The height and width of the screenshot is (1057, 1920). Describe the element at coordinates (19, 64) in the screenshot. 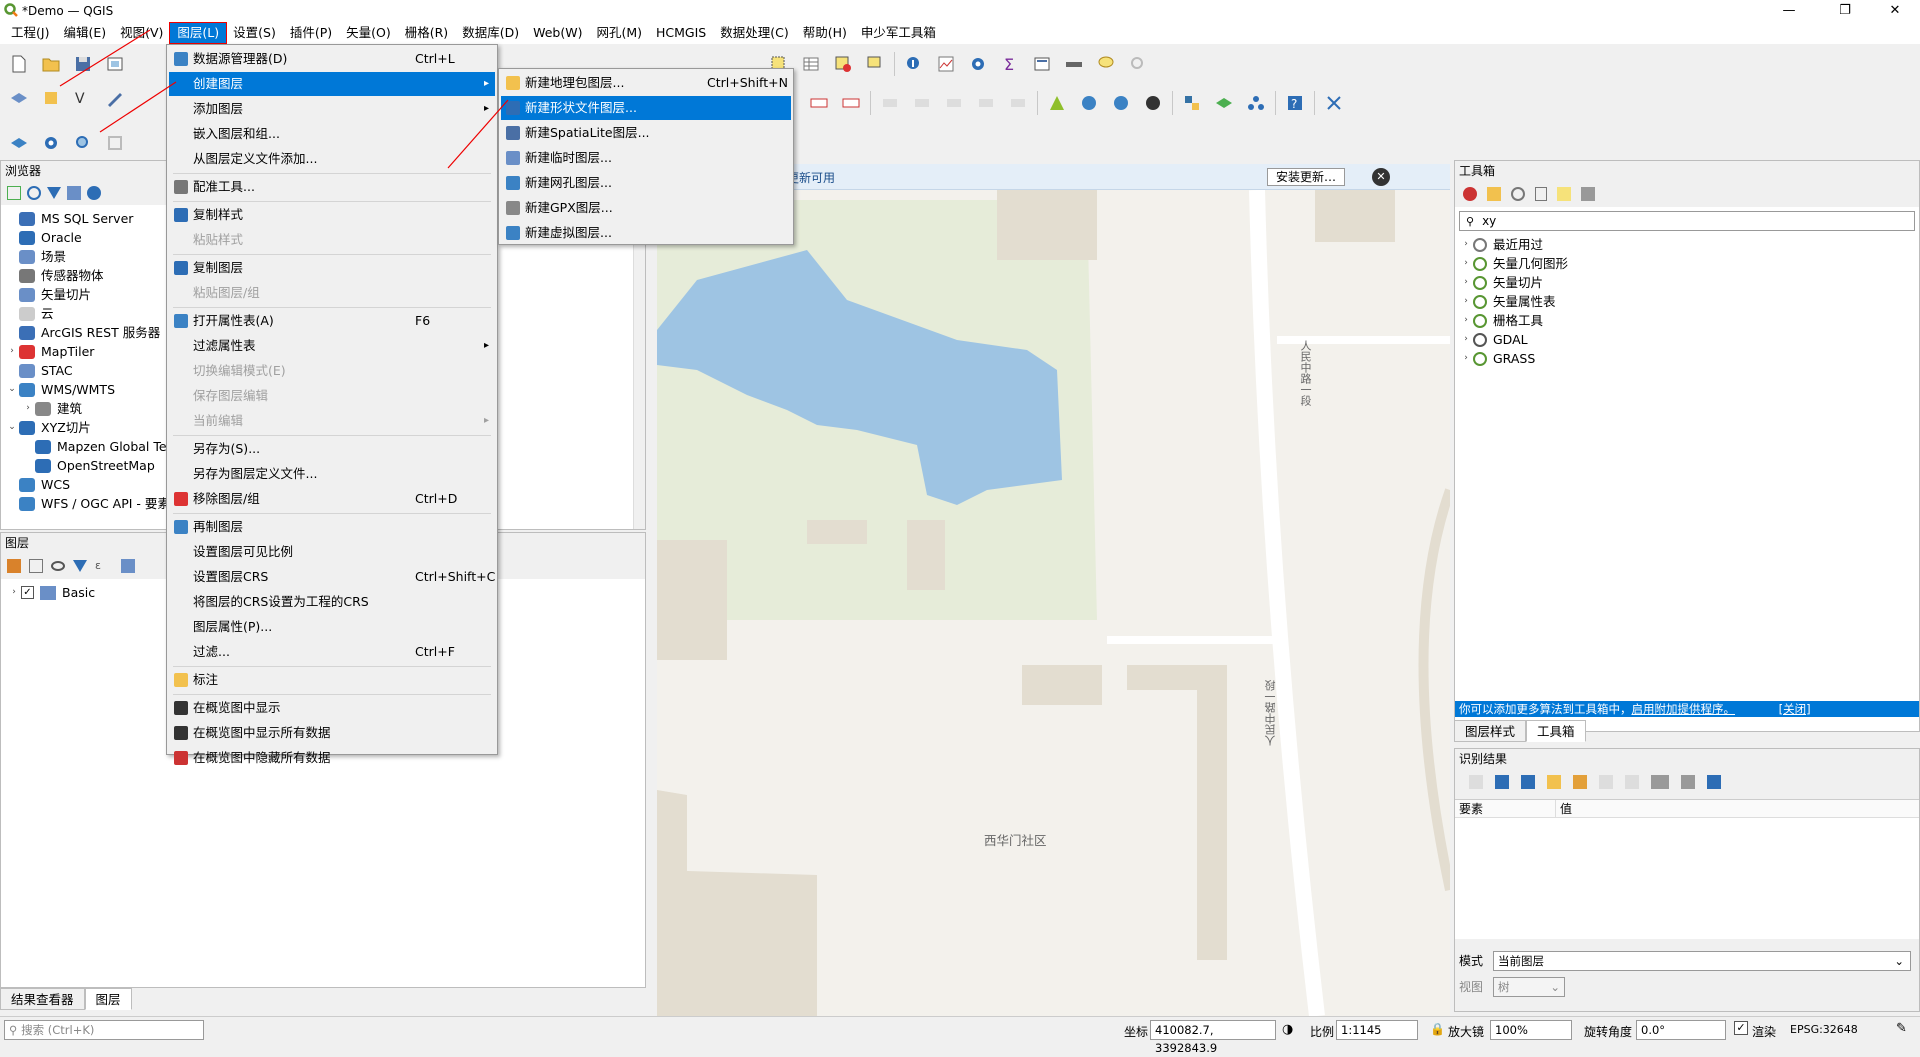

I see `new-project-icon` at that location.